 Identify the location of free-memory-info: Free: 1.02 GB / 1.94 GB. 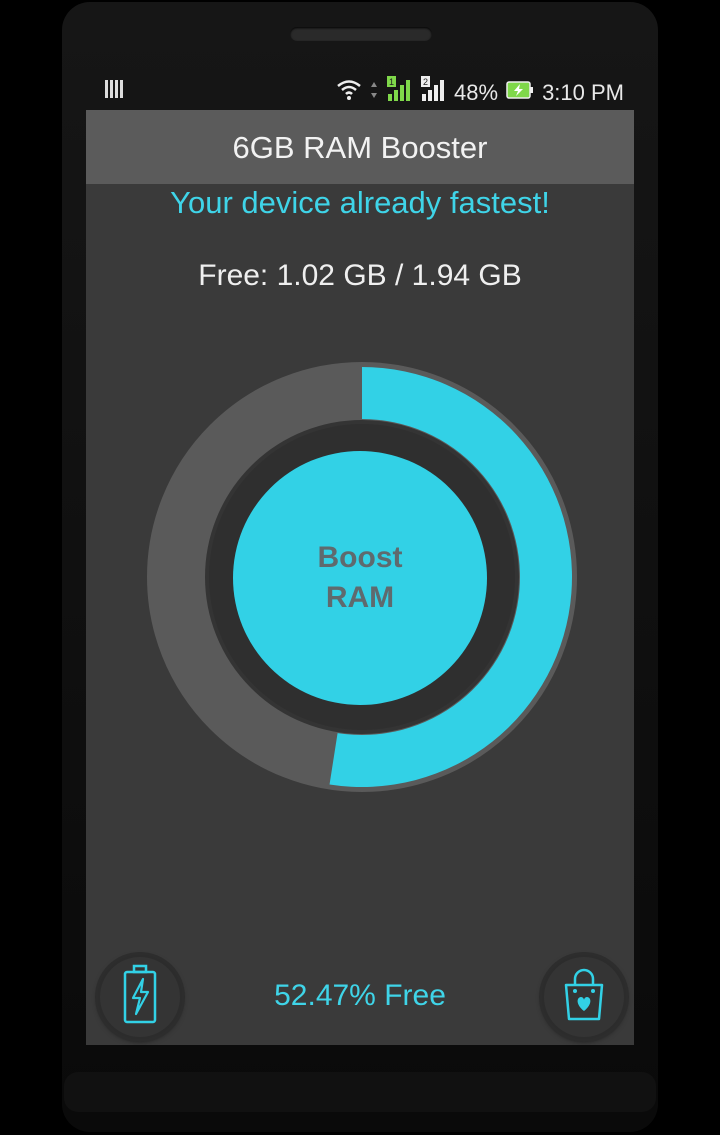
(360, 275).